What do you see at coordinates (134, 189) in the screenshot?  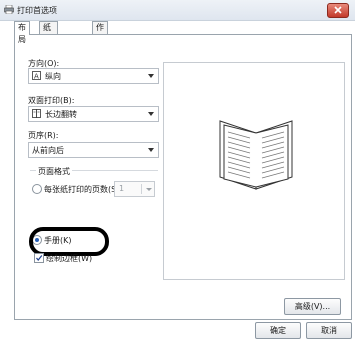 I see `pages-per-sheet-select: 1` at bounding box center [134, 189].